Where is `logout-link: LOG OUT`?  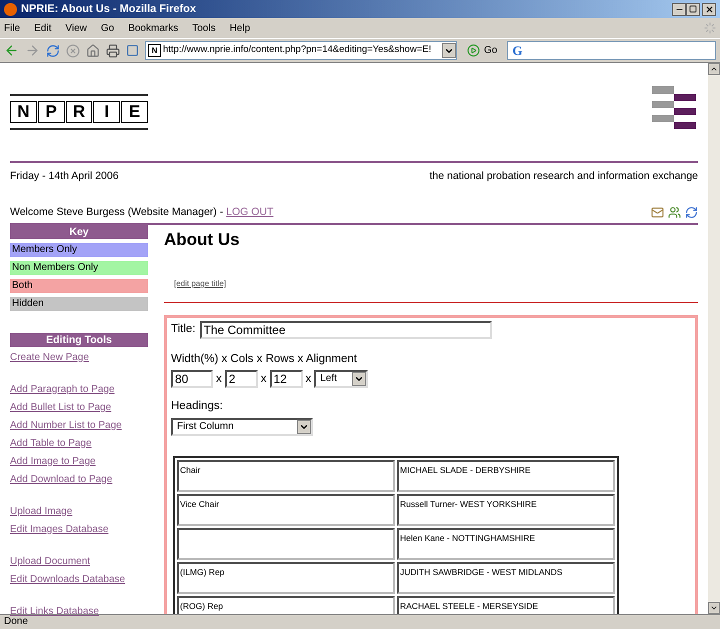
logout-link: LOG OUT is located at coordinates (250, 212).